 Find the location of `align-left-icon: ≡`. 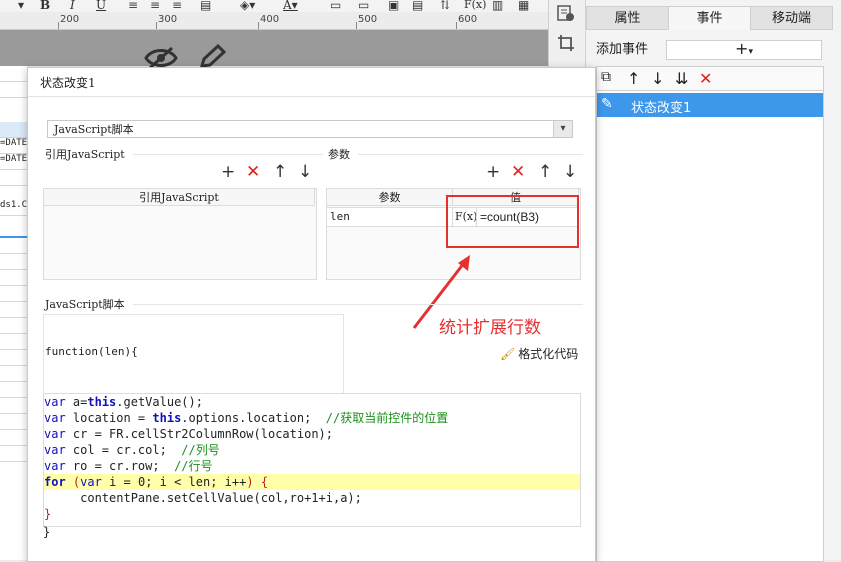

align-left-icon: ≡ is located at coordinates (133, 6).